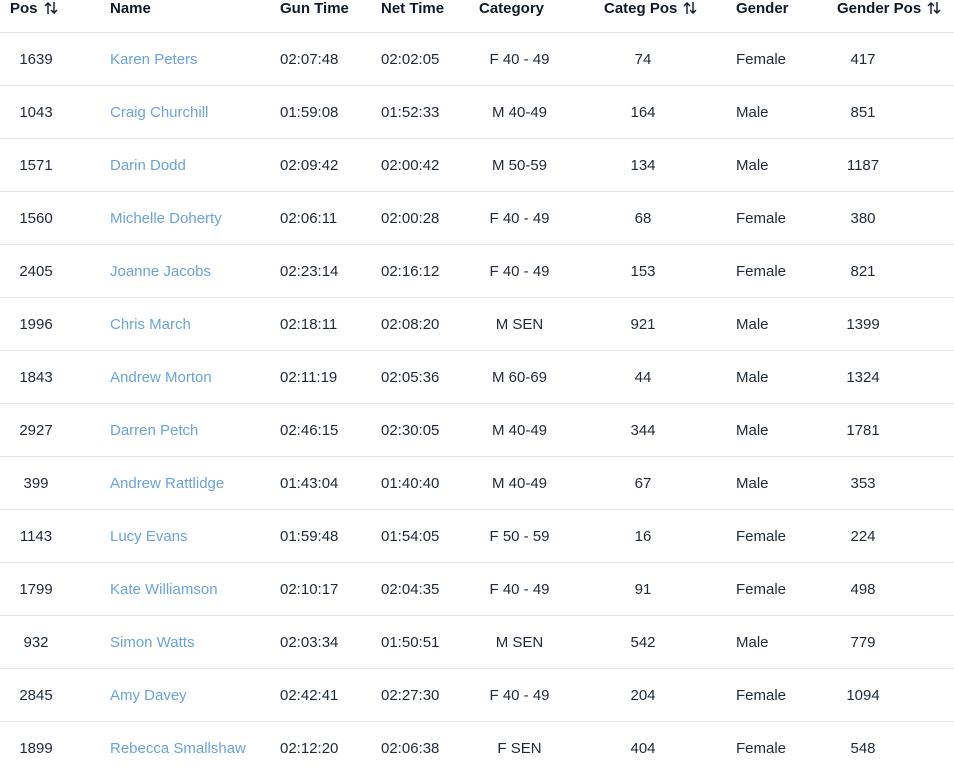 Image resolution: width=954 pixels, height=774 pixels. I want to click on name-cell: Simon Watts, so click(195, 642).